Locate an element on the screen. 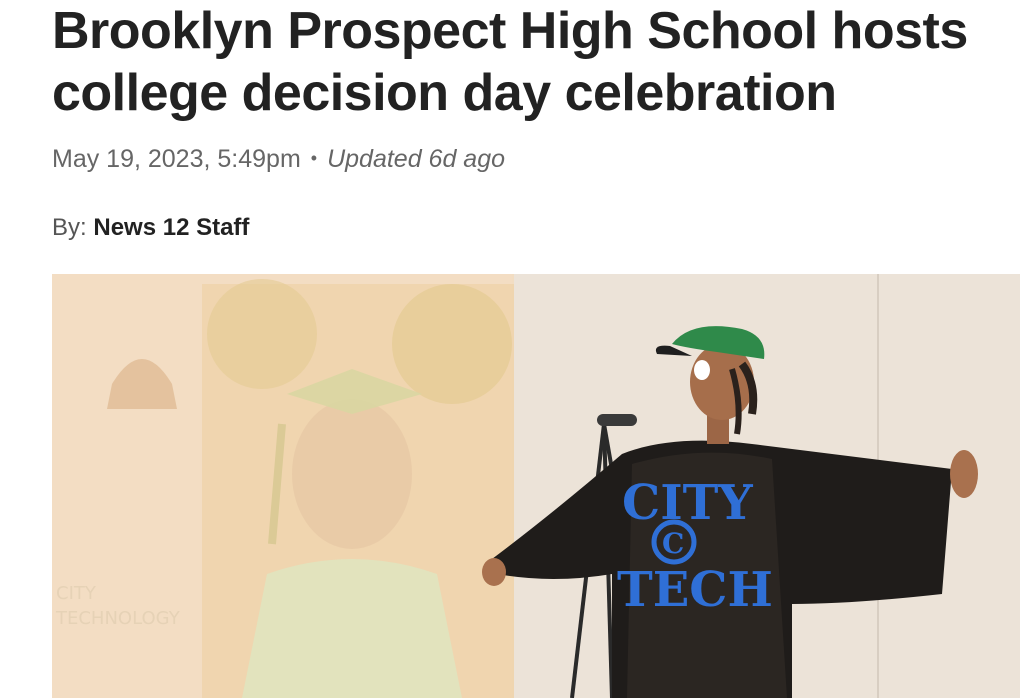 The height and width of the screenshot is (698, 1024). projection-face is located at coordinates (352, 474).